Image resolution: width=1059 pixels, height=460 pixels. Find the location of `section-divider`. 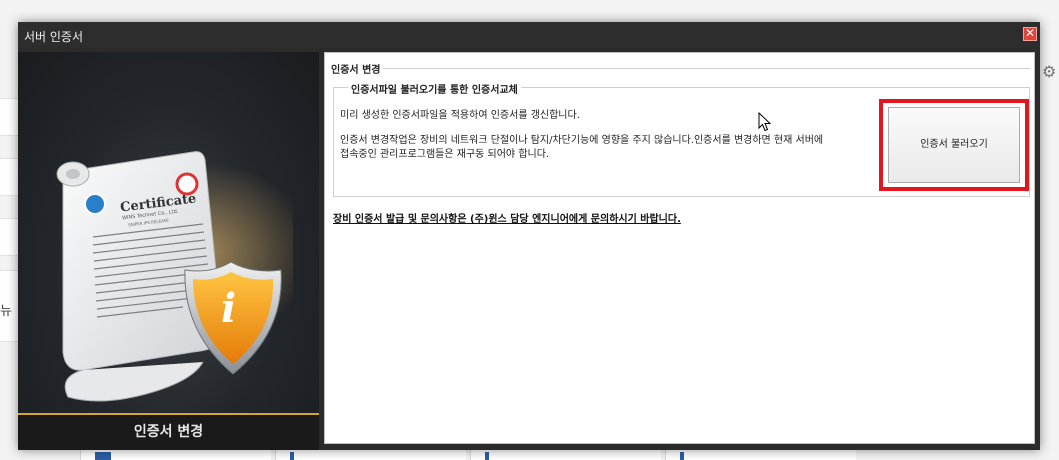

section-divider is located at coordinates (702, 68).